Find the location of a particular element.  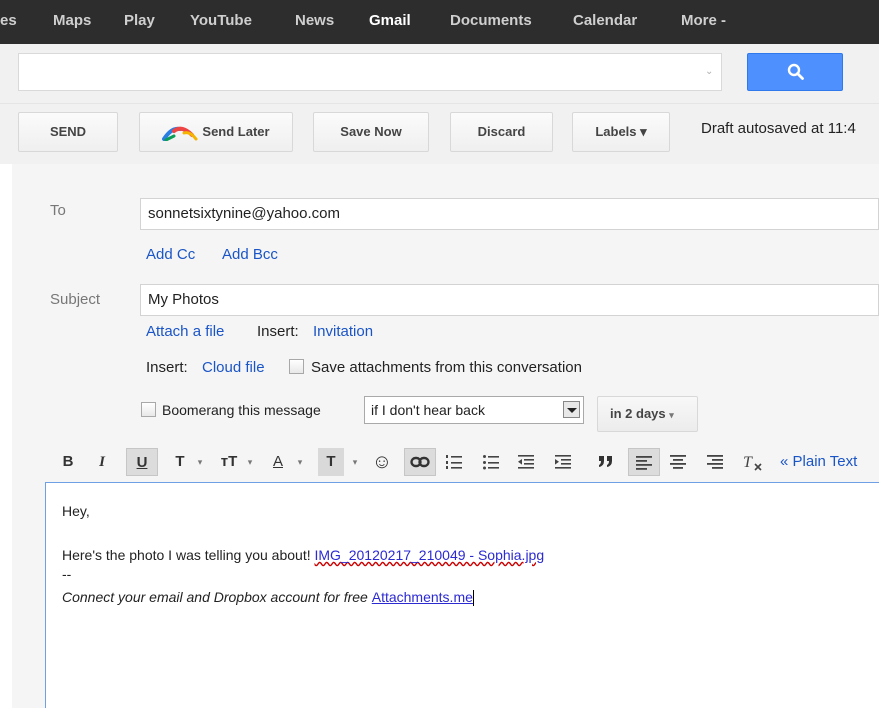

bold-button: B is located at coordinates (68, 462).